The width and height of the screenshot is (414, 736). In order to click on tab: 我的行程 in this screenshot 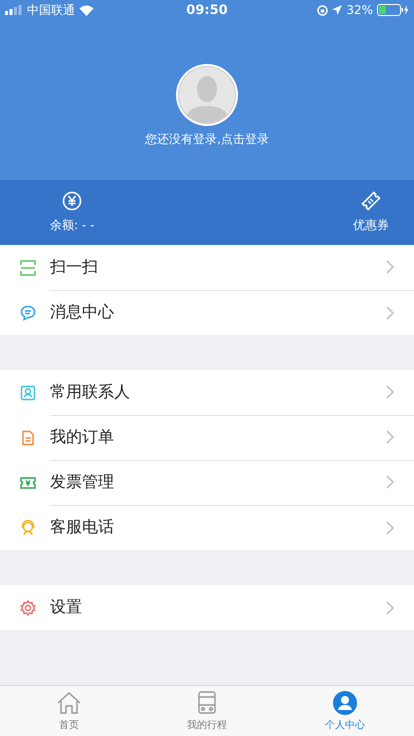, I will do `click(207, 711)`.